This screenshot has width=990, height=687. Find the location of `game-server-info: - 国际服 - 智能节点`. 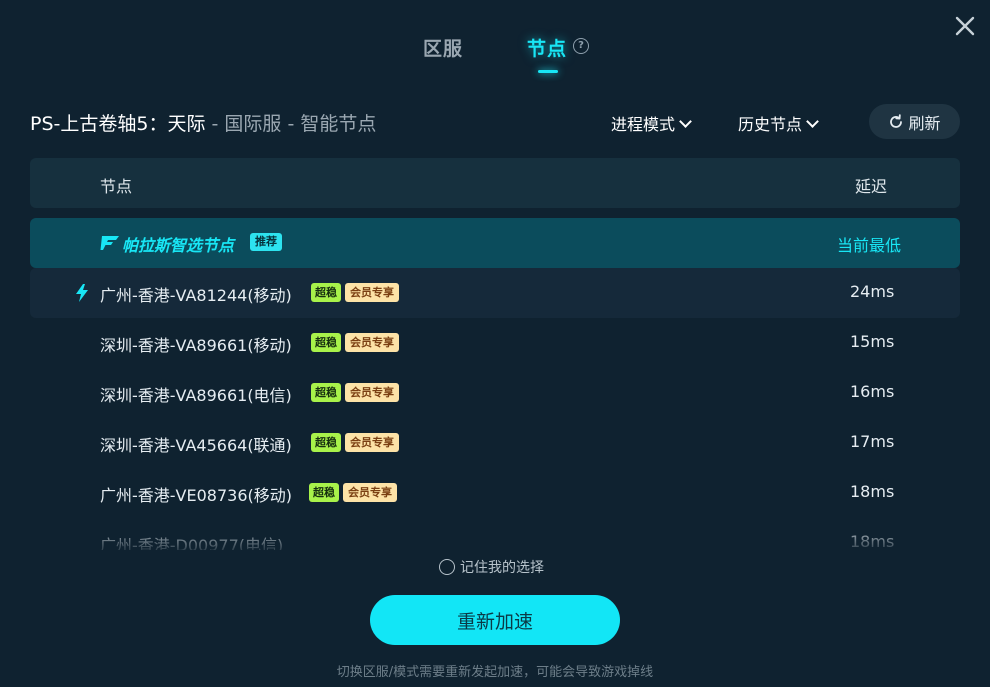

game-server-info: - 国际服 - 智能节点 is located at coordinates (291, 124).